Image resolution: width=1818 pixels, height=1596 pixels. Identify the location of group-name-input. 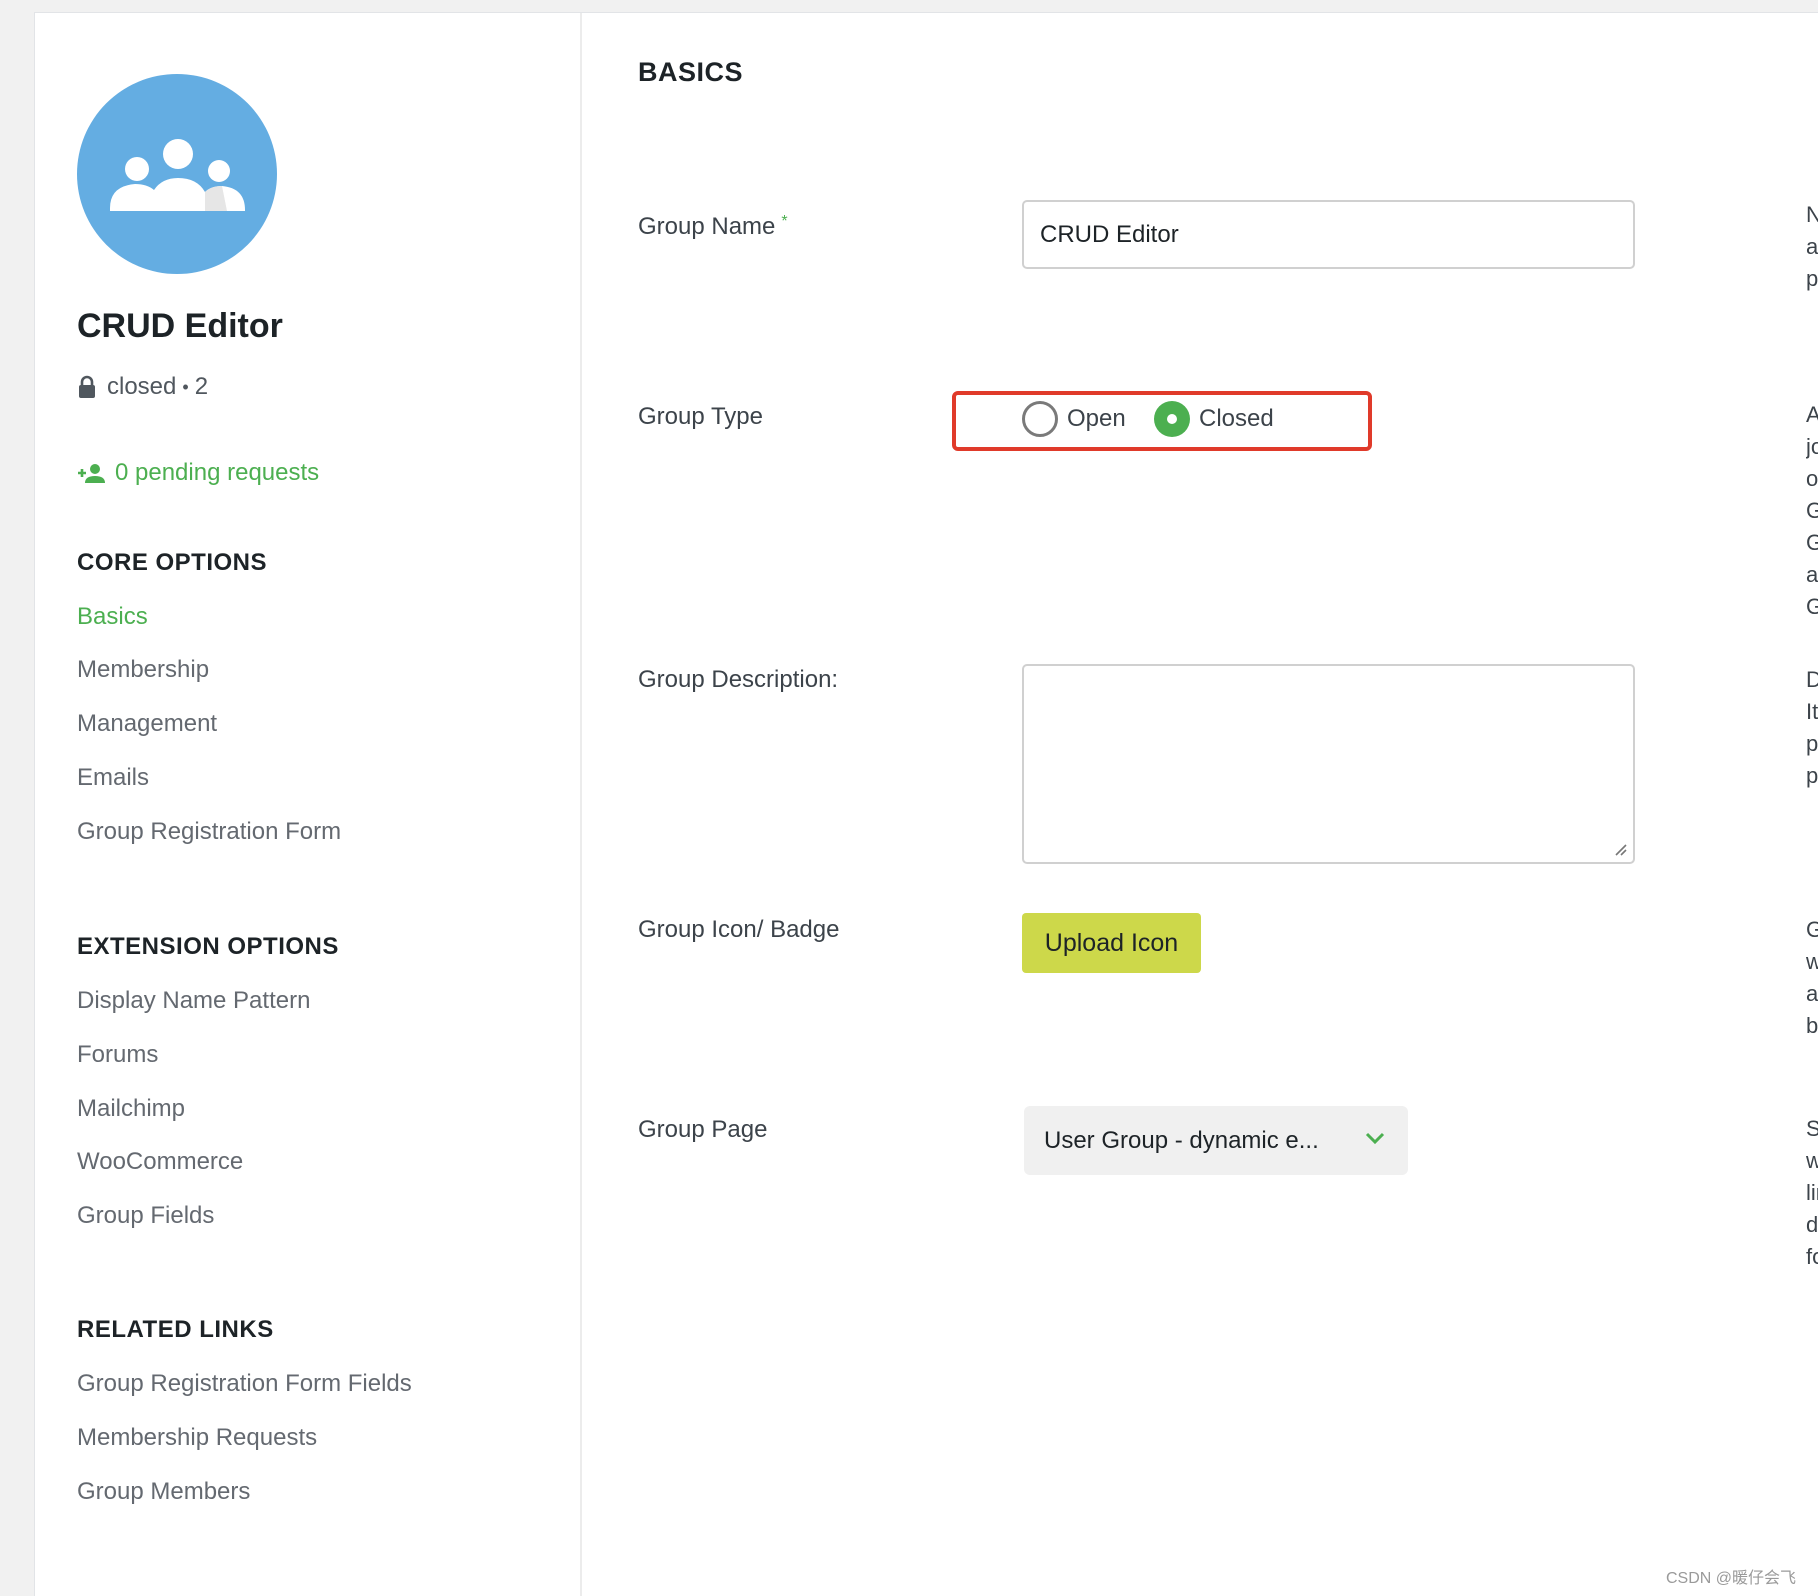
(1328, 234).